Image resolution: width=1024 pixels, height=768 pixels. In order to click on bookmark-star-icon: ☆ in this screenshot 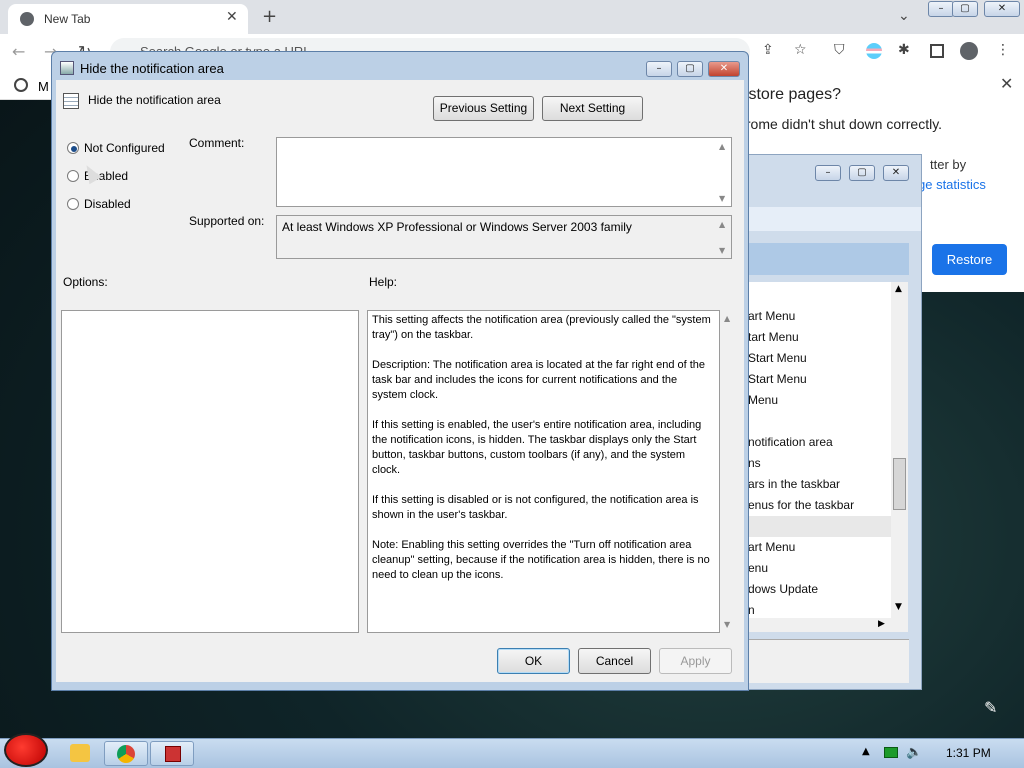, I will do `click(800, 50)`.